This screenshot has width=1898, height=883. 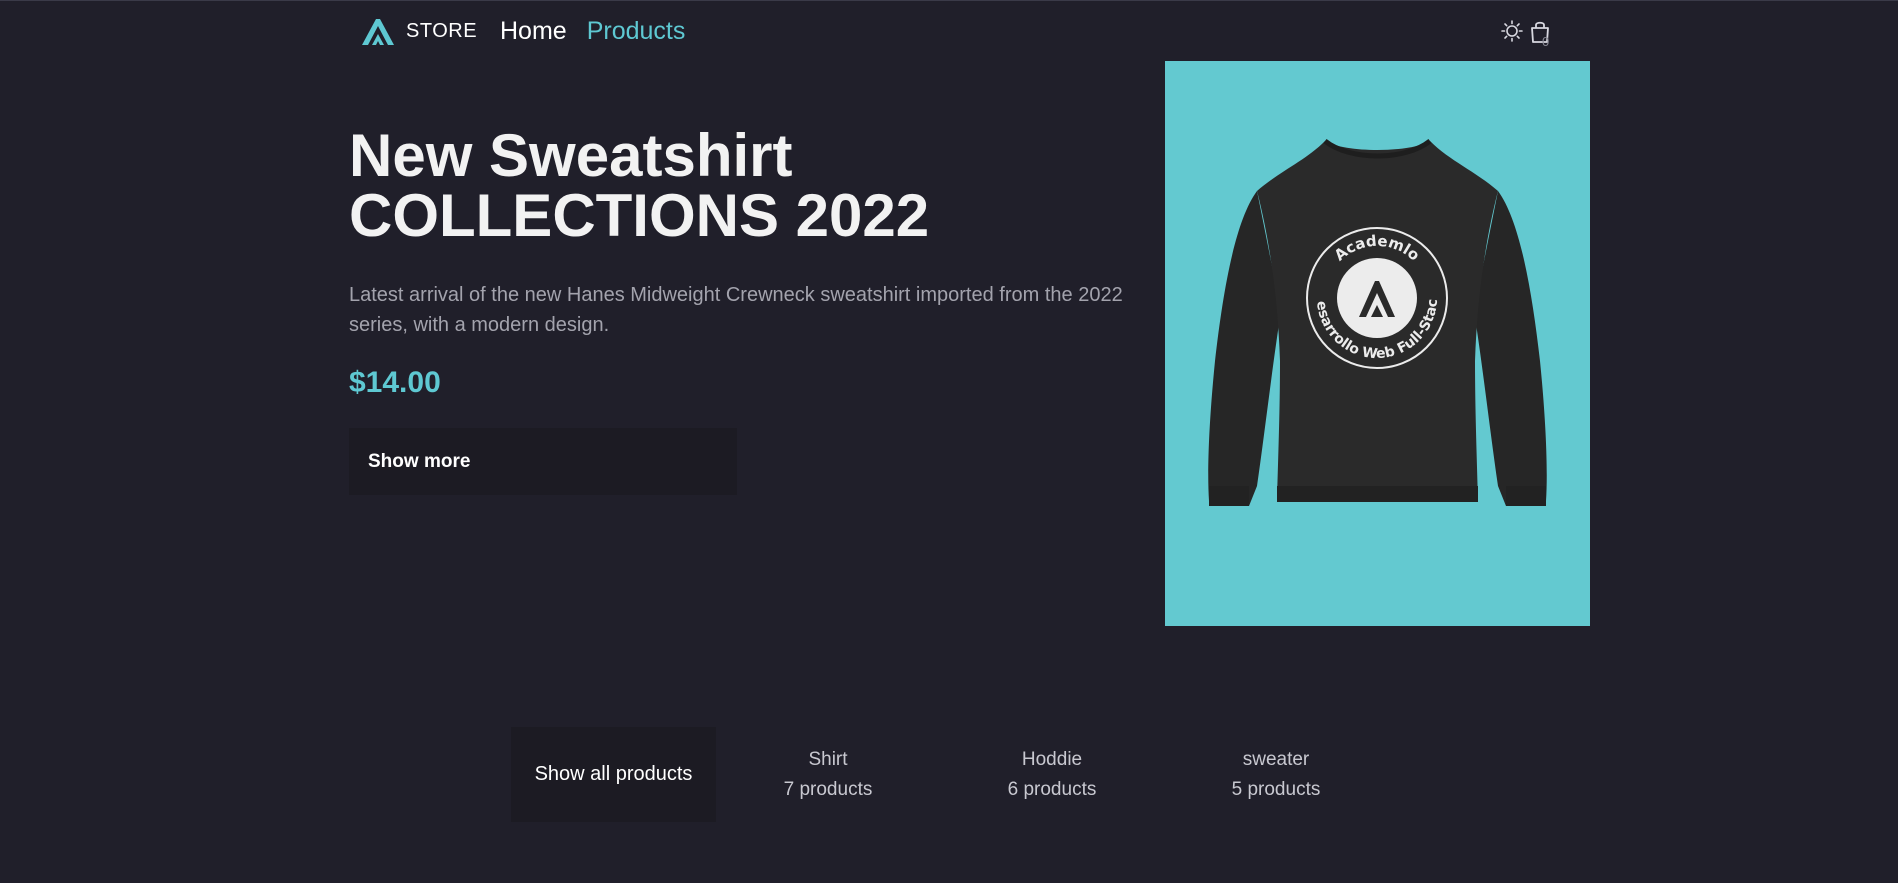 I want to click on category-name: Hoddie, so click(x=1052, y=759).